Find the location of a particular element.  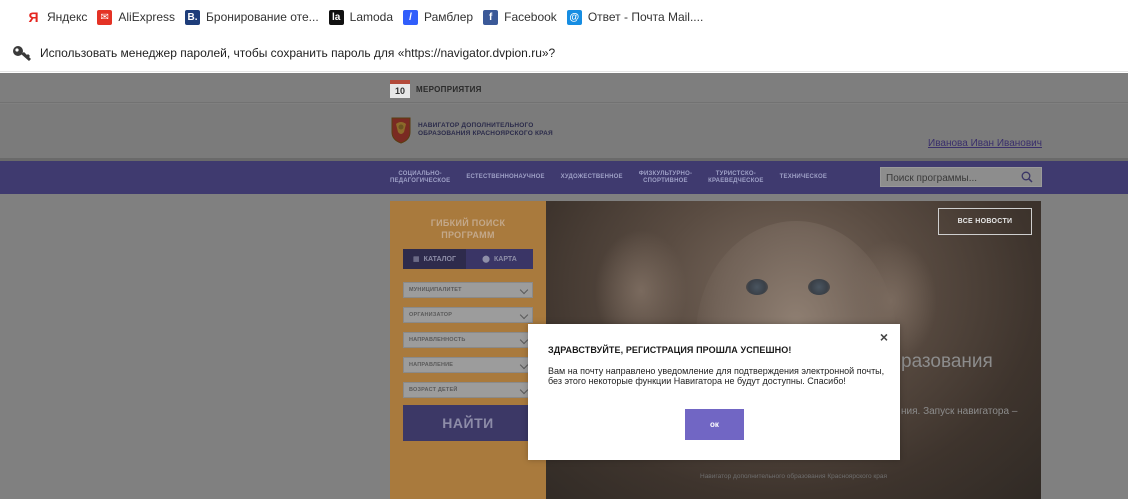

all-news-button: ВСЕ НОВОСТИ is located at coordinates (985, 221).